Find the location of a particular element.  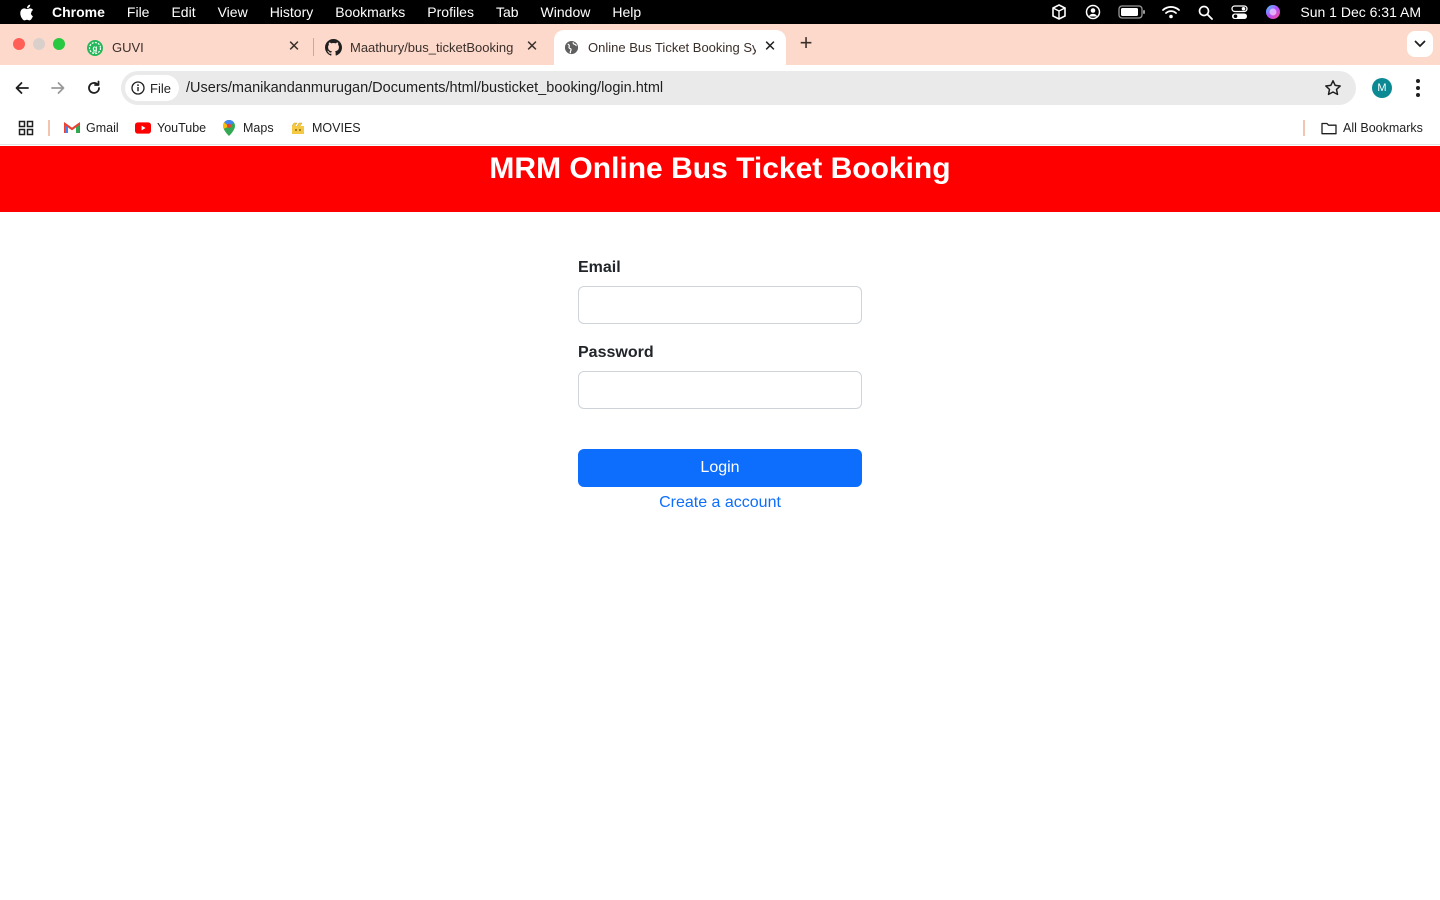

menu-window: Window is located at coordinates (566, 12).